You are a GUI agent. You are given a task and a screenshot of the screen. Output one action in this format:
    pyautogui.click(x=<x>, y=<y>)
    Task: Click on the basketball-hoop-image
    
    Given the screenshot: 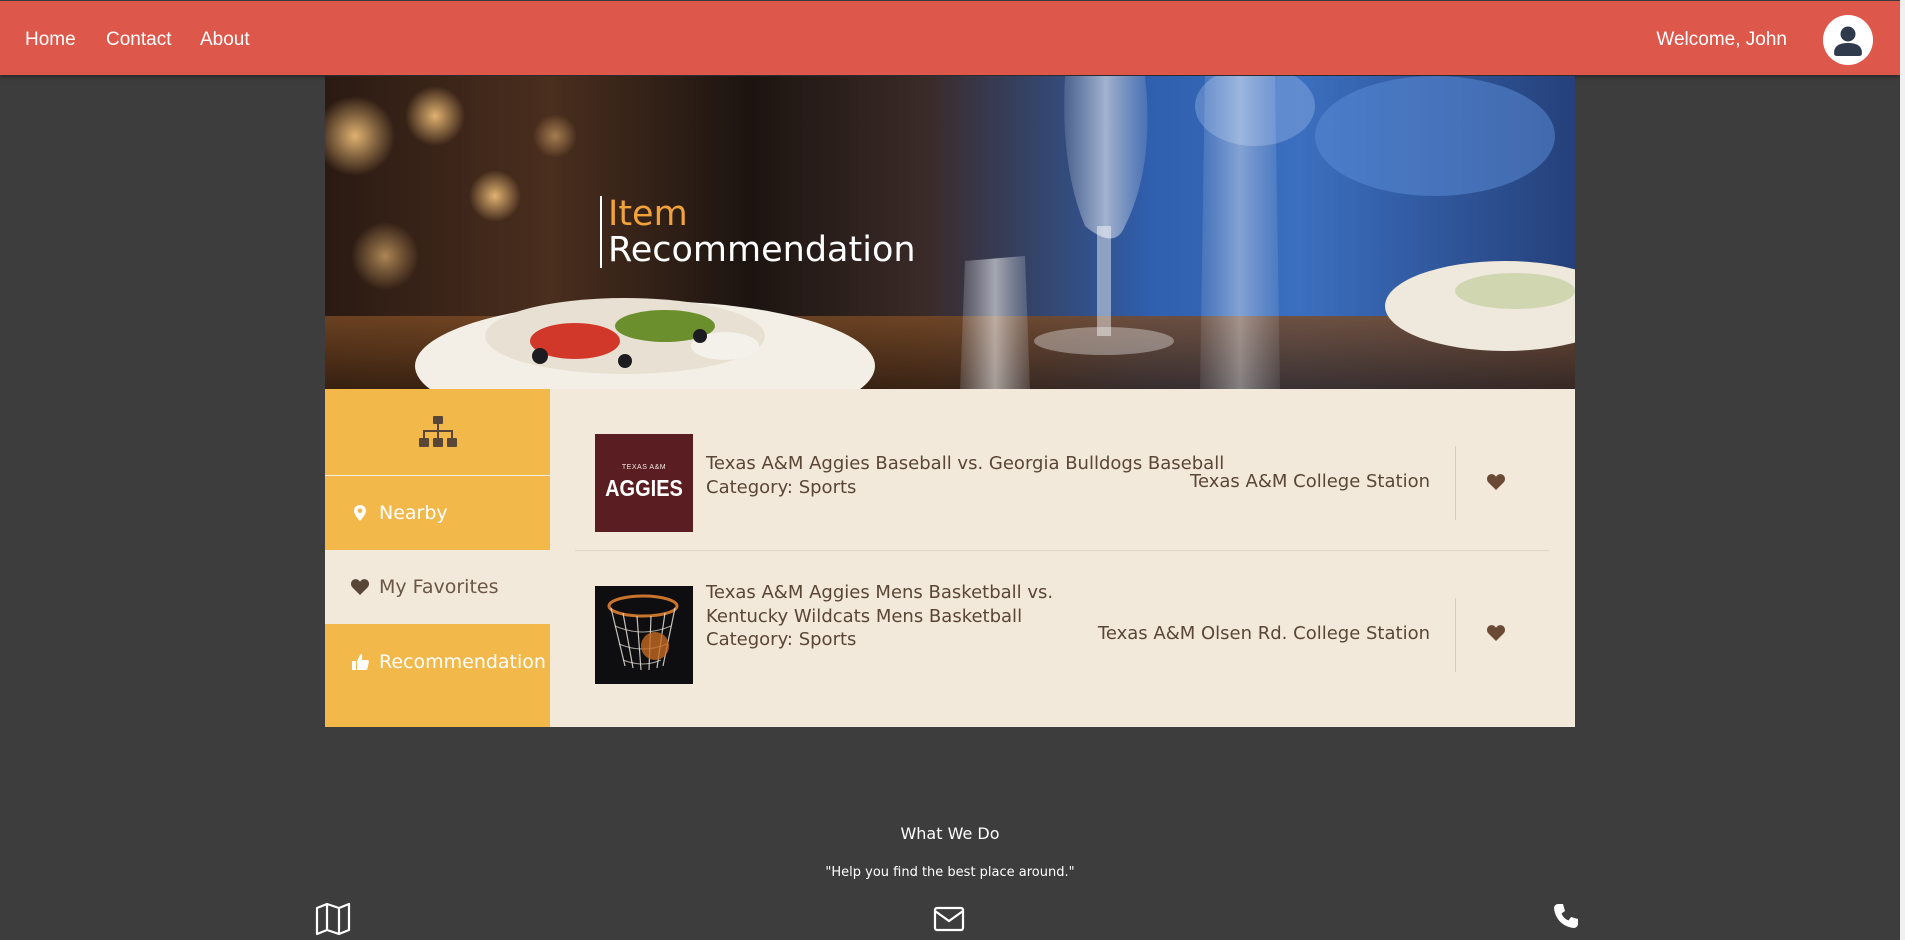 What is the action you would take?
    pyautogui.click(x=644, y=635)
    